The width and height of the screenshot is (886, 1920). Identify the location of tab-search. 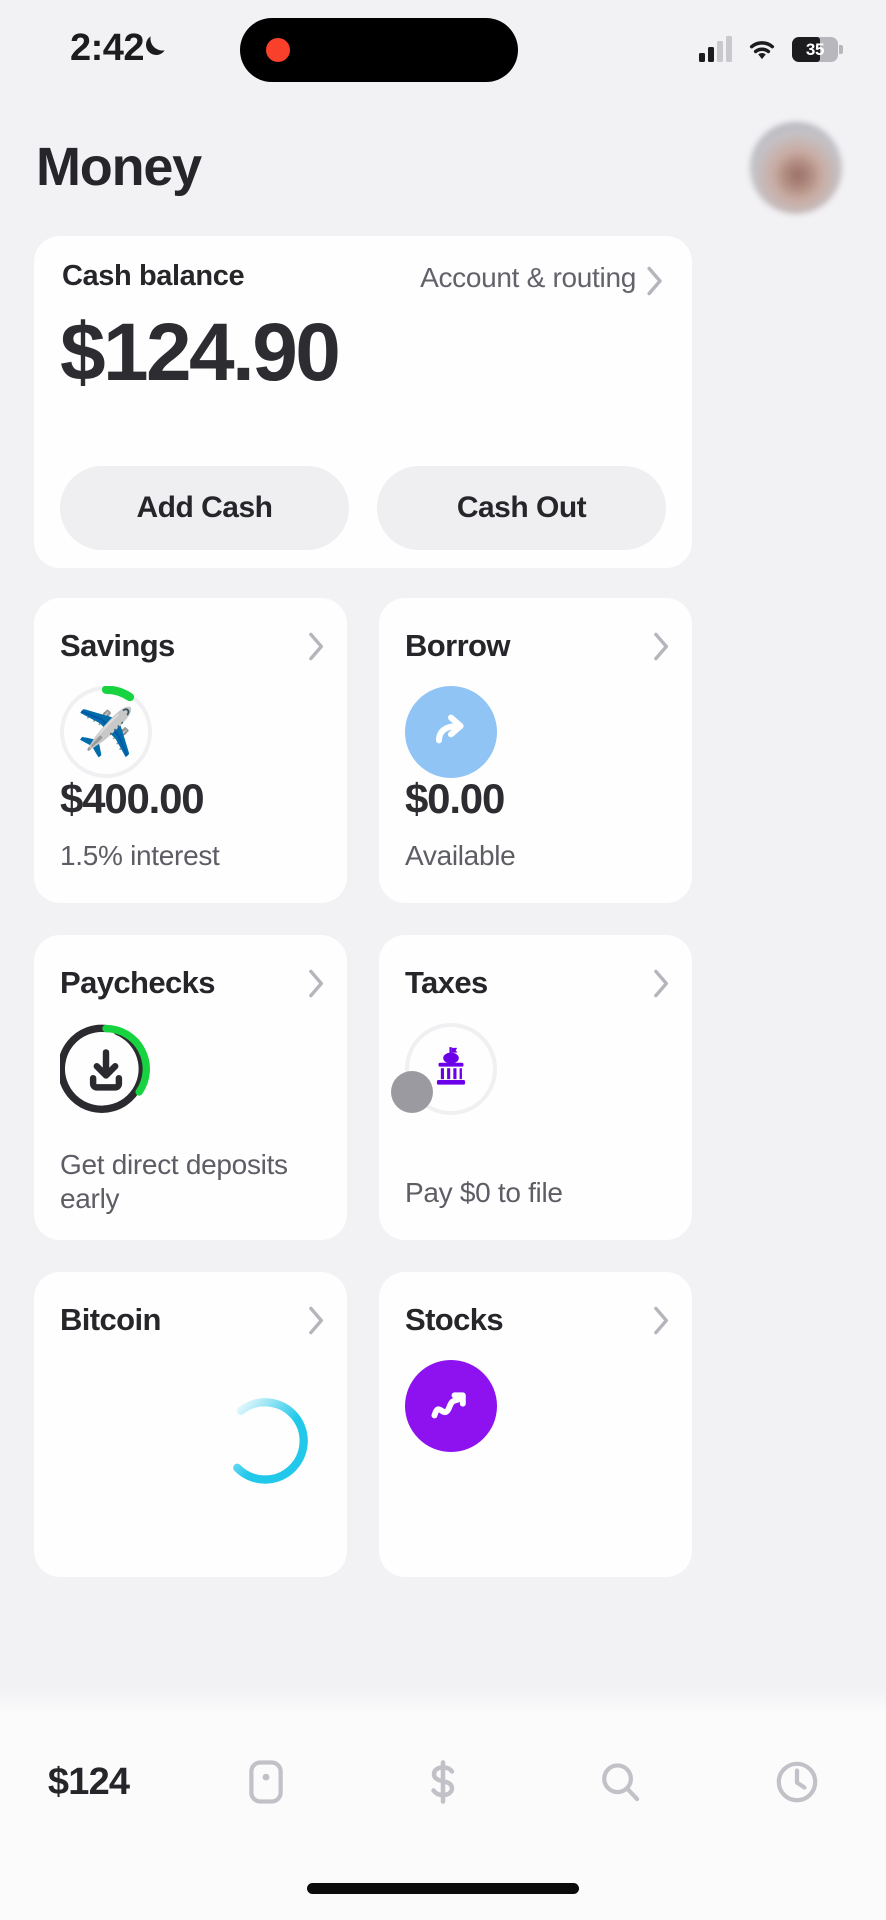
(620, 1782).